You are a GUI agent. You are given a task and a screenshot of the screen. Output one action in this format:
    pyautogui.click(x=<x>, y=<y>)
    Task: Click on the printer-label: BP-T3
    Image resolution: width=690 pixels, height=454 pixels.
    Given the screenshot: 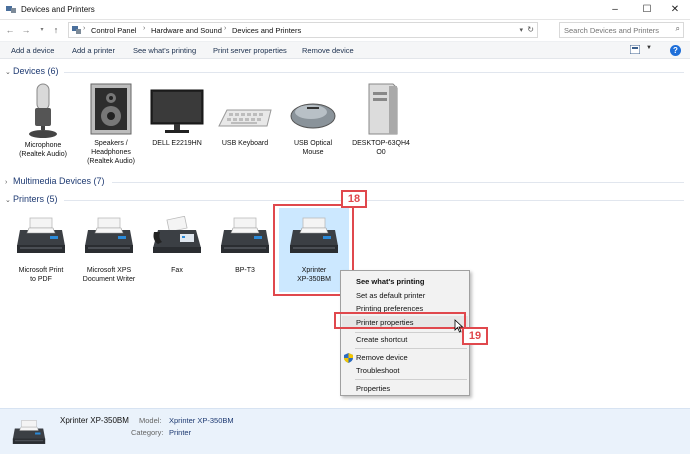 What is the action you would take?
    pyautogui.click(x=245, y=270)
    